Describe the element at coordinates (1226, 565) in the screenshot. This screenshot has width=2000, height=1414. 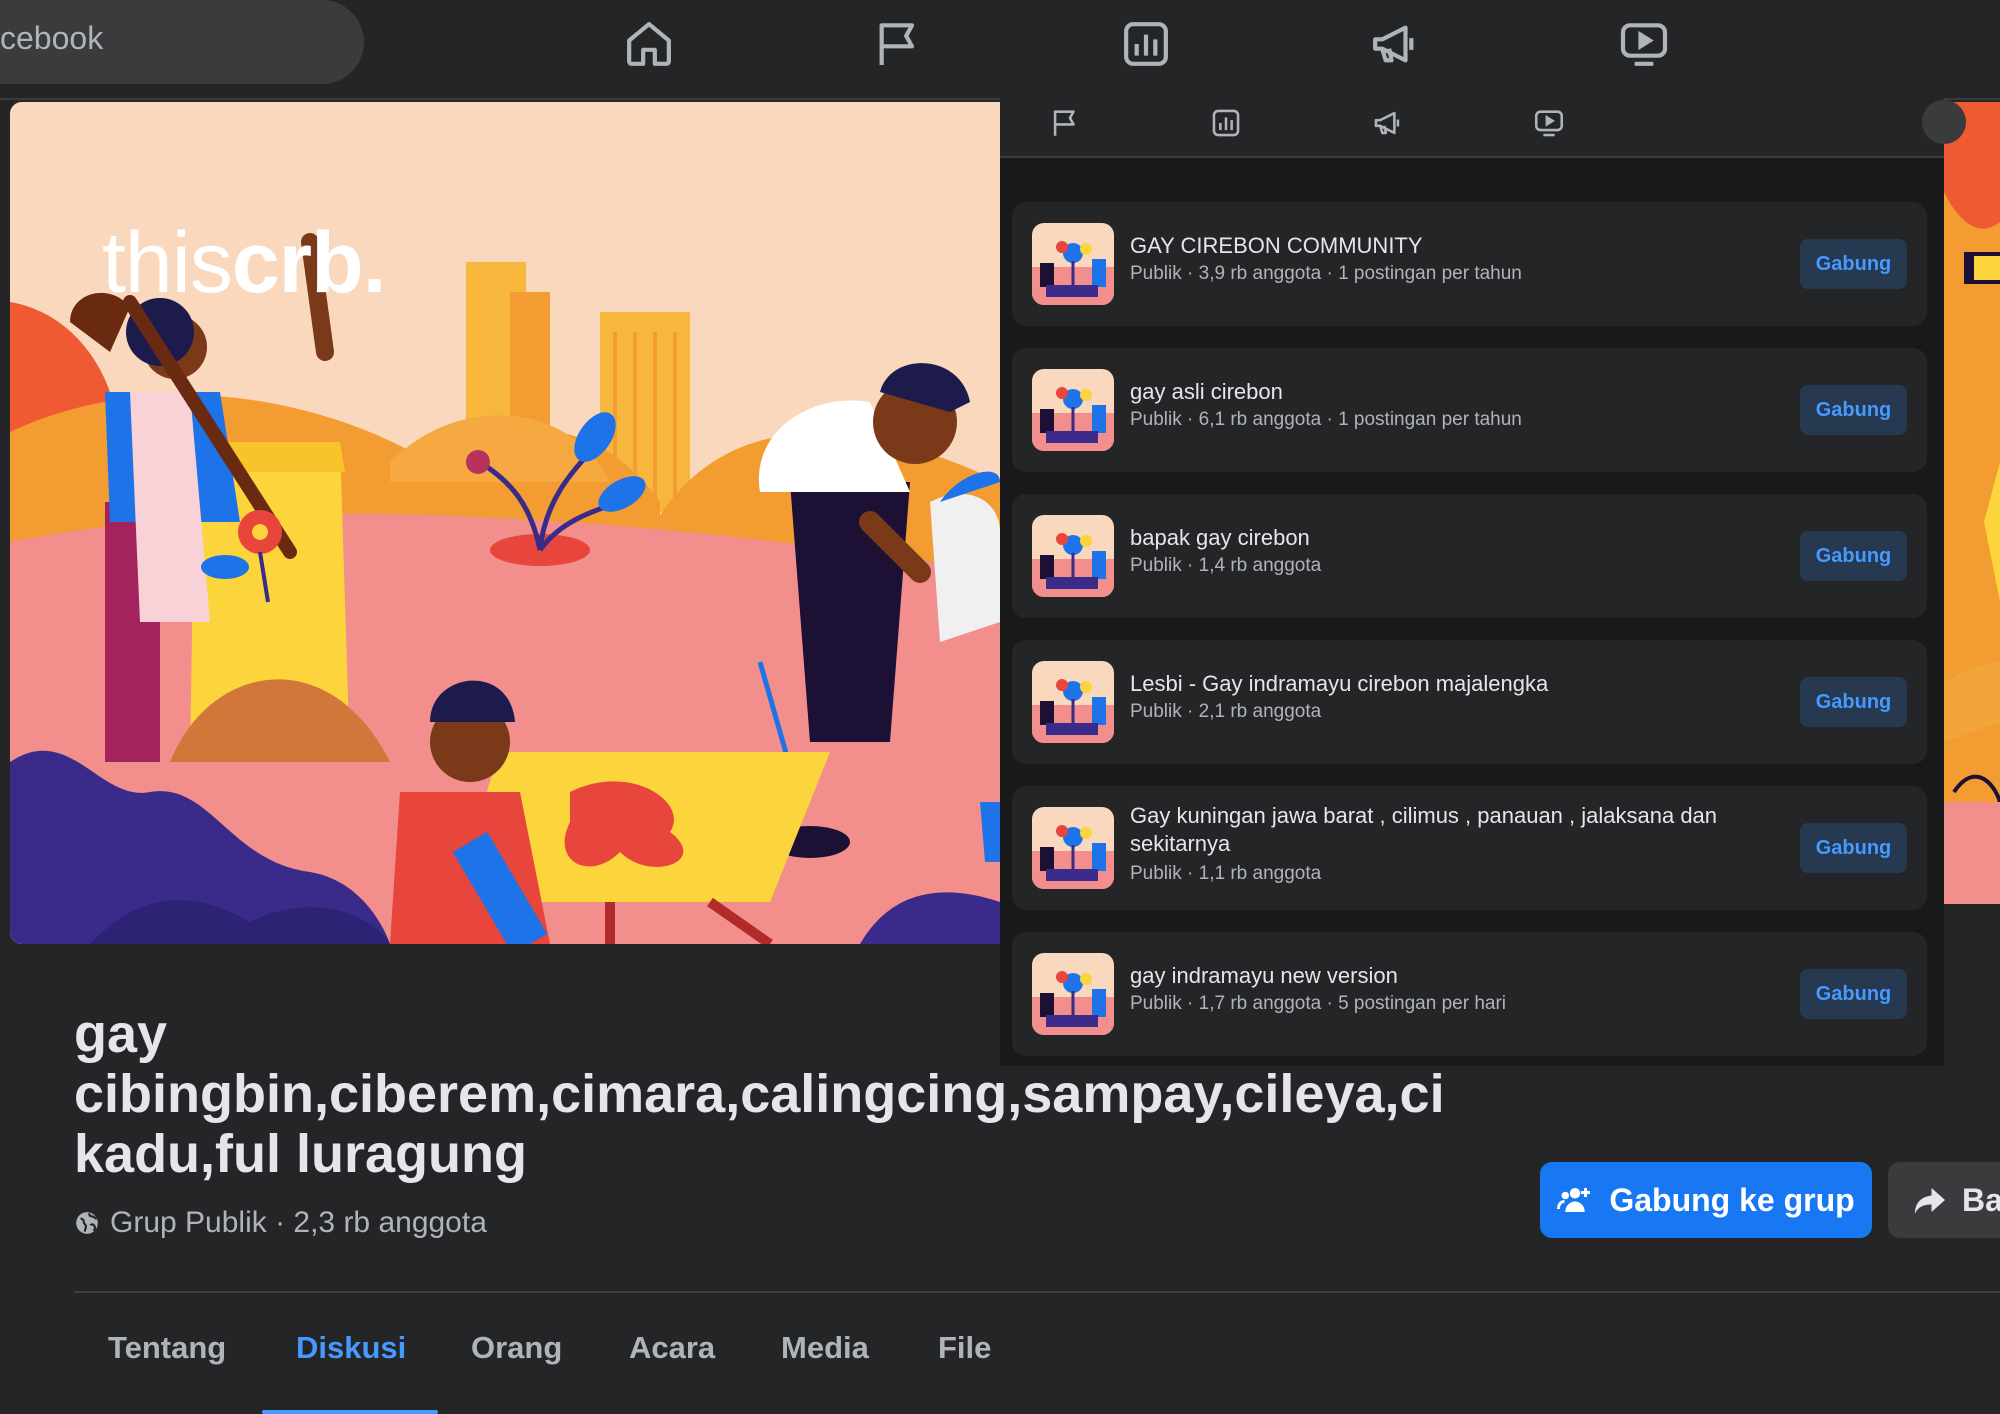
I see `group-meta: Publik · 1,4 rb anggota` at that location.